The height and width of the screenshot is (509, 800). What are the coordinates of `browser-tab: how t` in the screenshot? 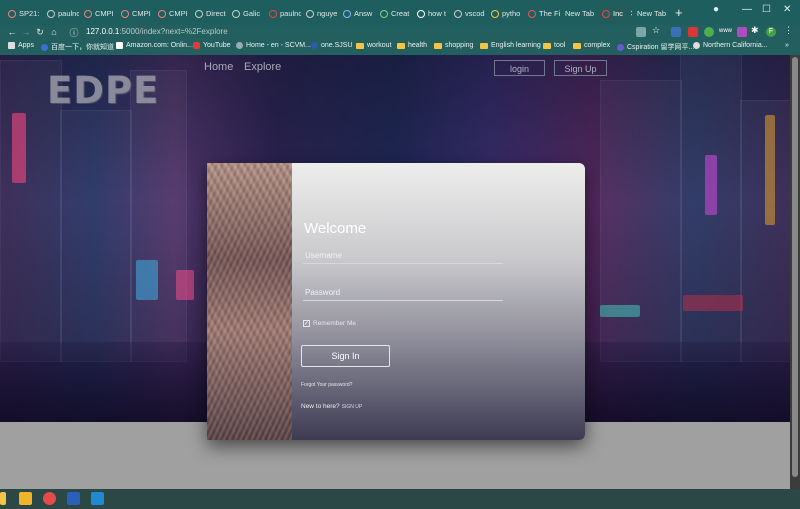 It's located at (431, 13).